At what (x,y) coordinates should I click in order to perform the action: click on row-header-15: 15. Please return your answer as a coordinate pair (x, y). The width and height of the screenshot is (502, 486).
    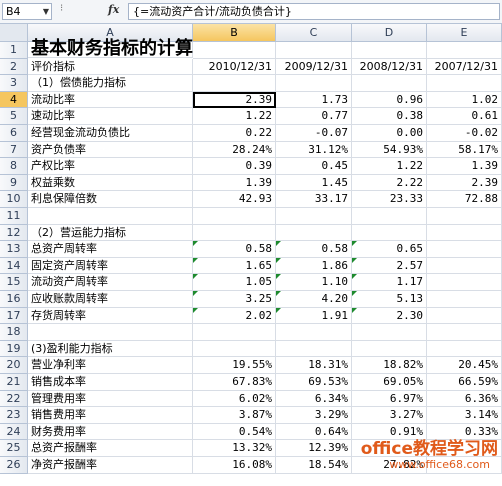
    Looking at the image, I should click on (14, 282).